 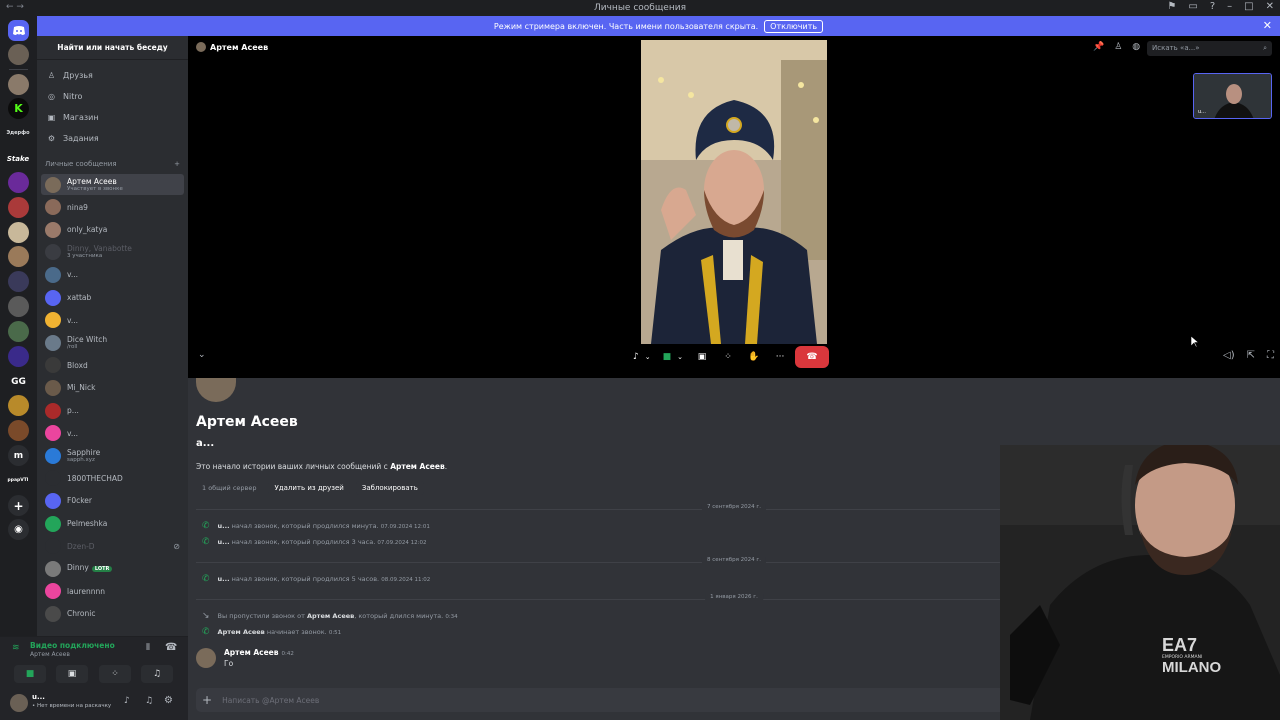 What do you see at coordinates (18, 54) in the screenshot?
I see `server-avatar` at bounding box center [18, 54].